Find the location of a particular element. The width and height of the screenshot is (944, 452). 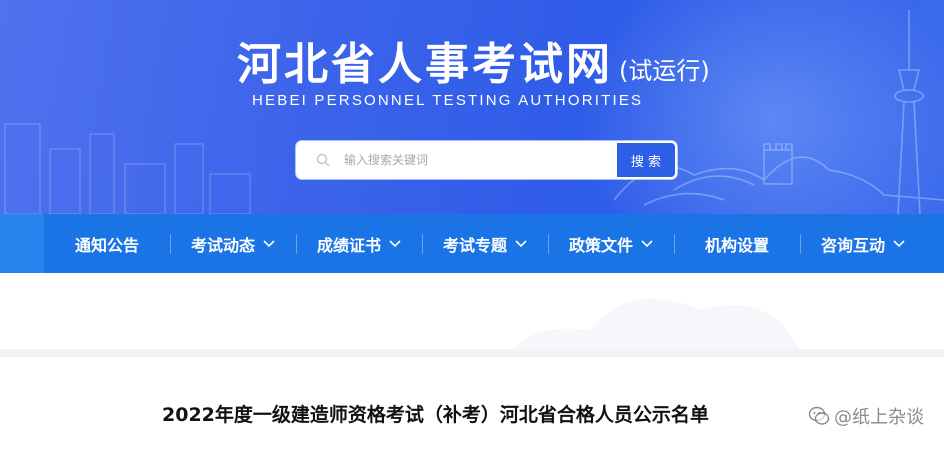

nav-item-label: 考试专题 is located at coordinates (474, 245).